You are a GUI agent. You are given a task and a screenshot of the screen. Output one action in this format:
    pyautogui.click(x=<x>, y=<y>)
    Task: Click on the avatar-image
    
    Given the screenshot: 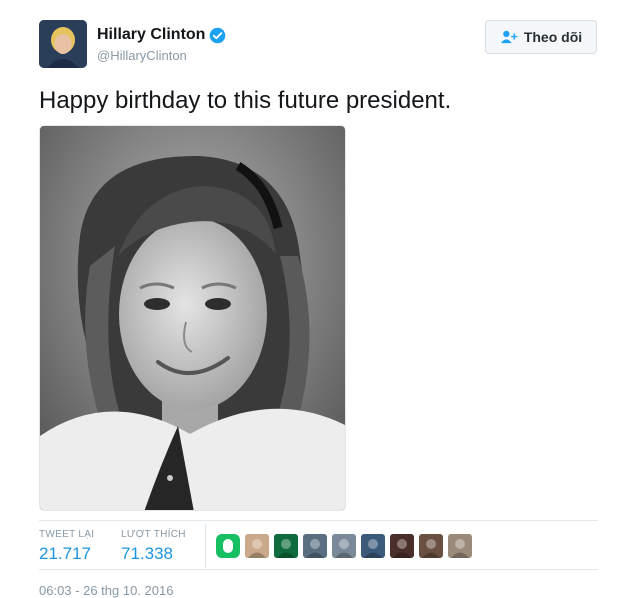 What is the action you would take?
    pyautogui.click(x=63, y=44)
    